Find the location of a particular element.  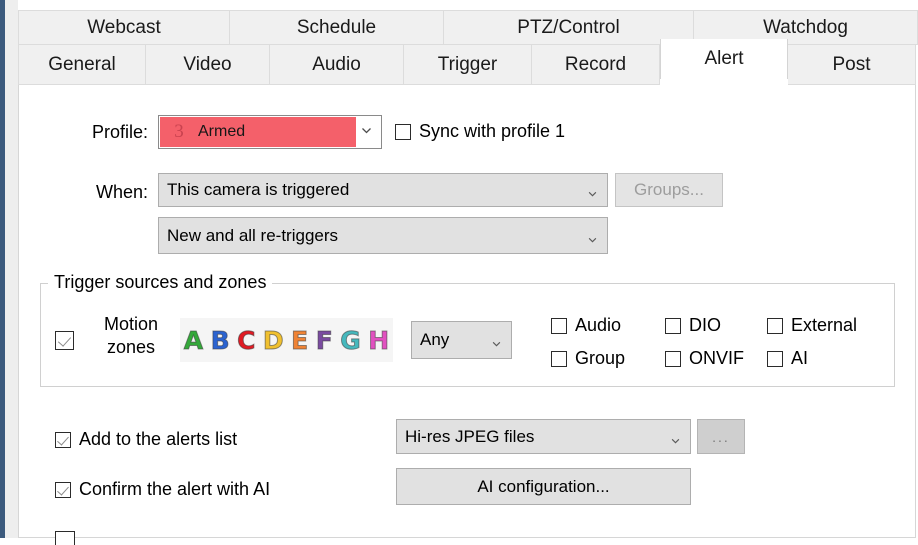

profile-label: Profile: is located at coordinates (119, 132).